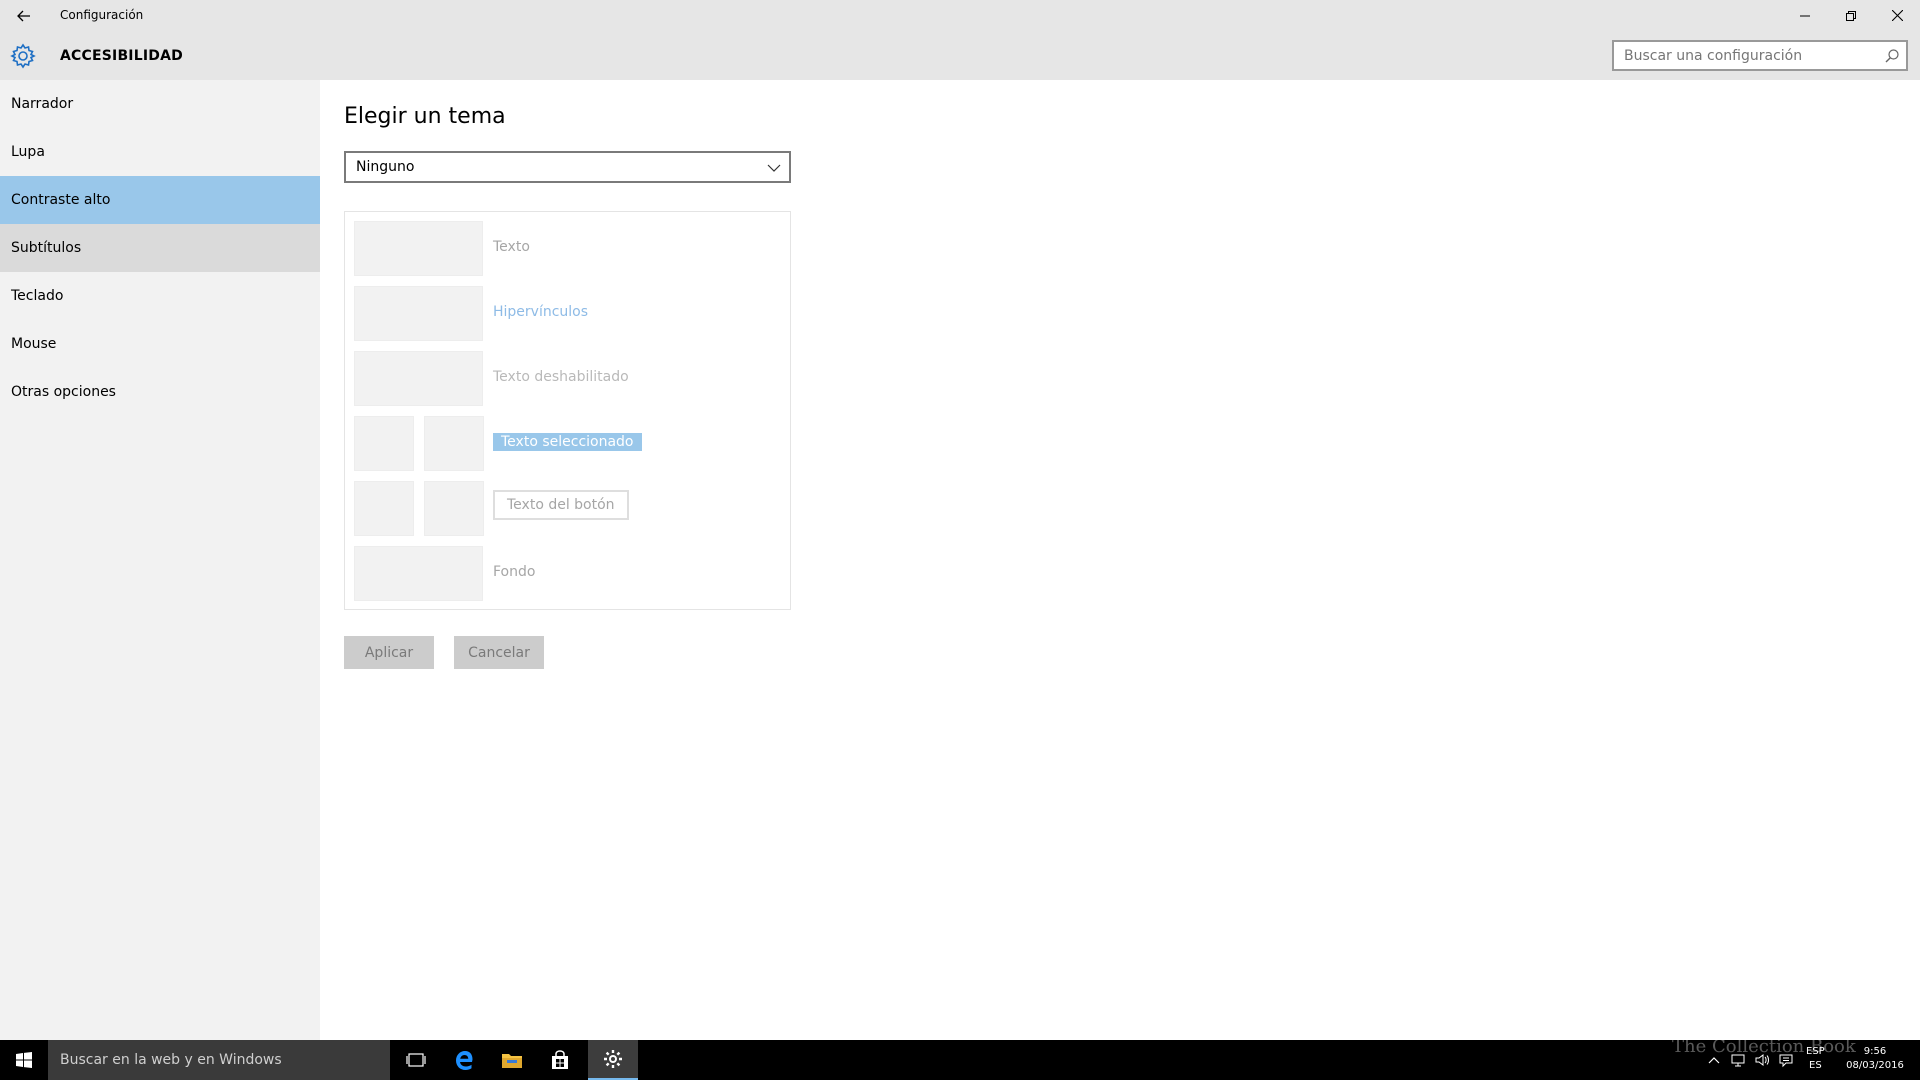  I want to click on sidebar-item-label: Lupa, so click(28, 152).